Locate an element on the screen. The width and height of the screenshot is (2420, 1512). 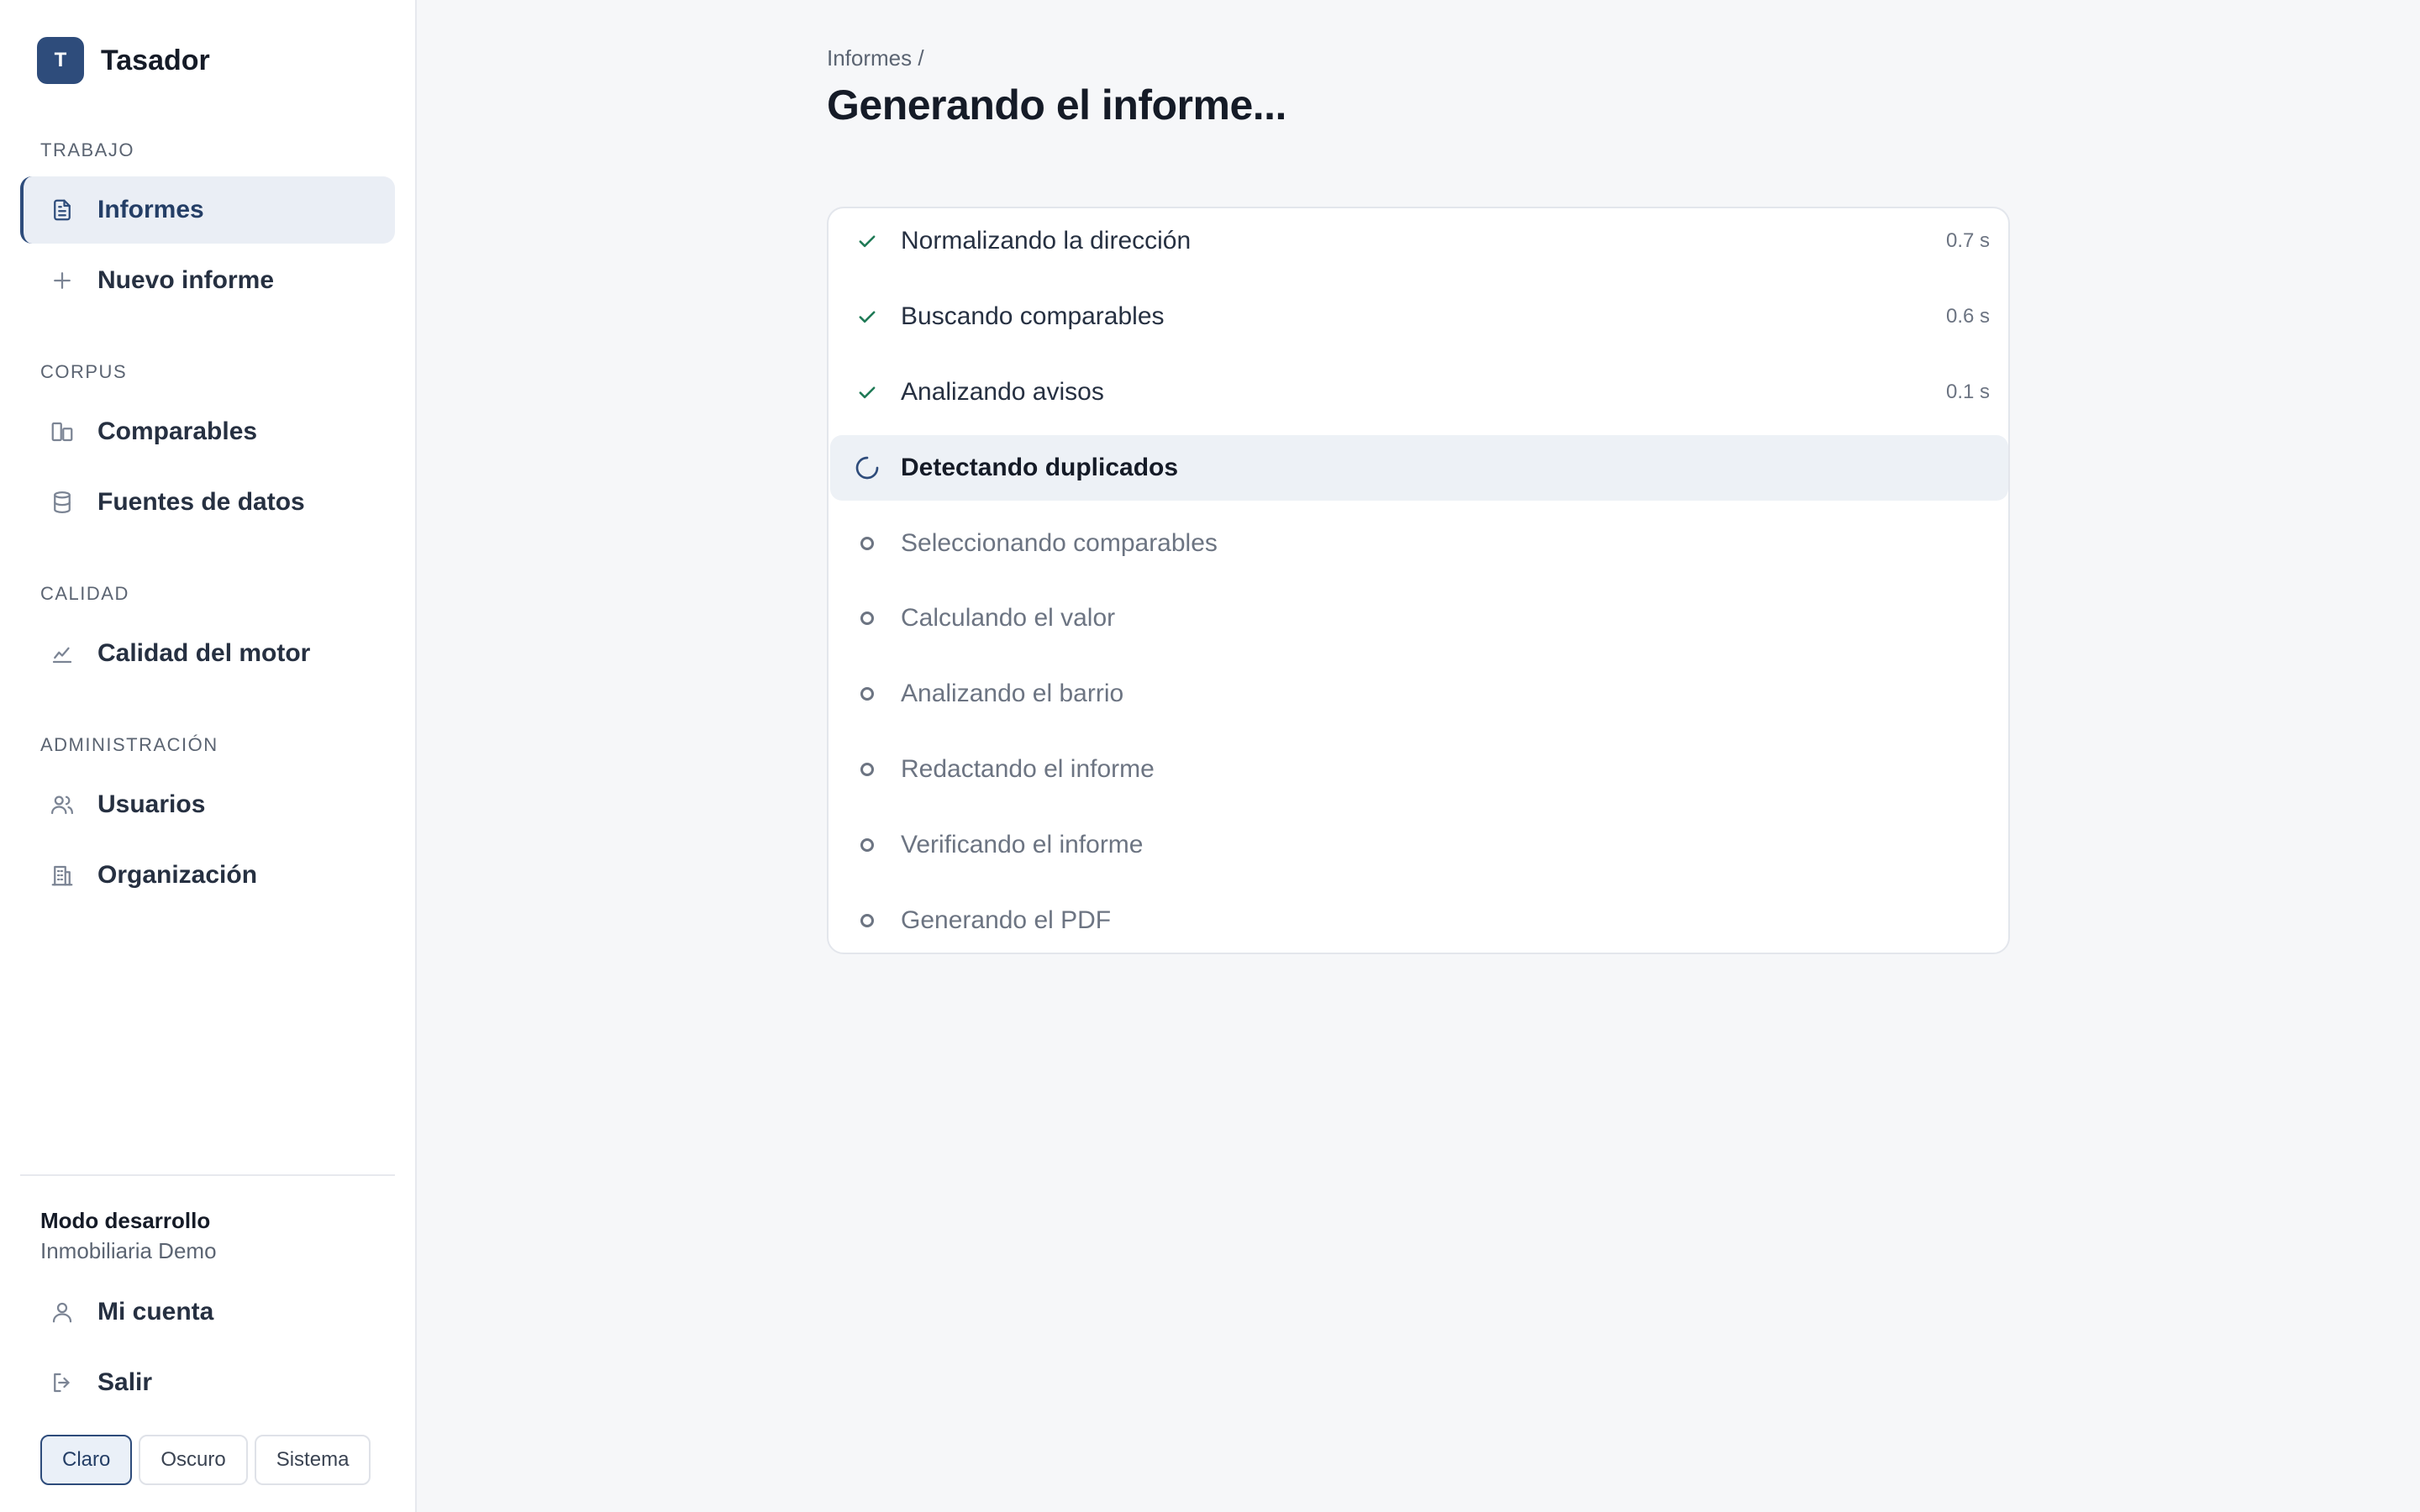
step-duration: 0.1 s is located at coordinates (1968, 392).